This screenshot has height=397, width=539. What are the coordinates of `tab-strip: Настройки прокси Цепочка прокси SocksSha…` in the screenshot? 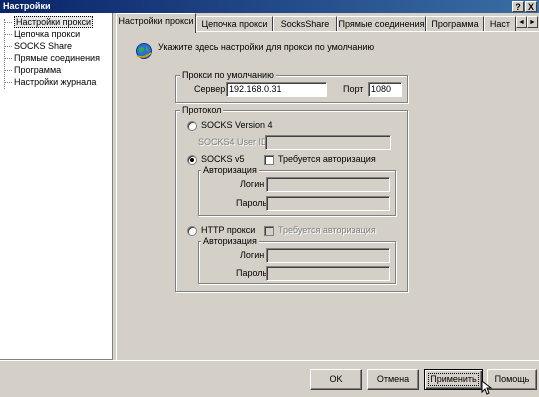 It's located at (327, 23).